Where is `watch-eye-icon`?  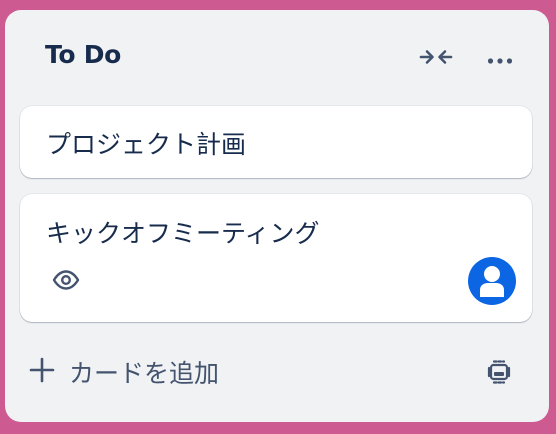
watch-eye-icon is located at coordinates (66, 282).